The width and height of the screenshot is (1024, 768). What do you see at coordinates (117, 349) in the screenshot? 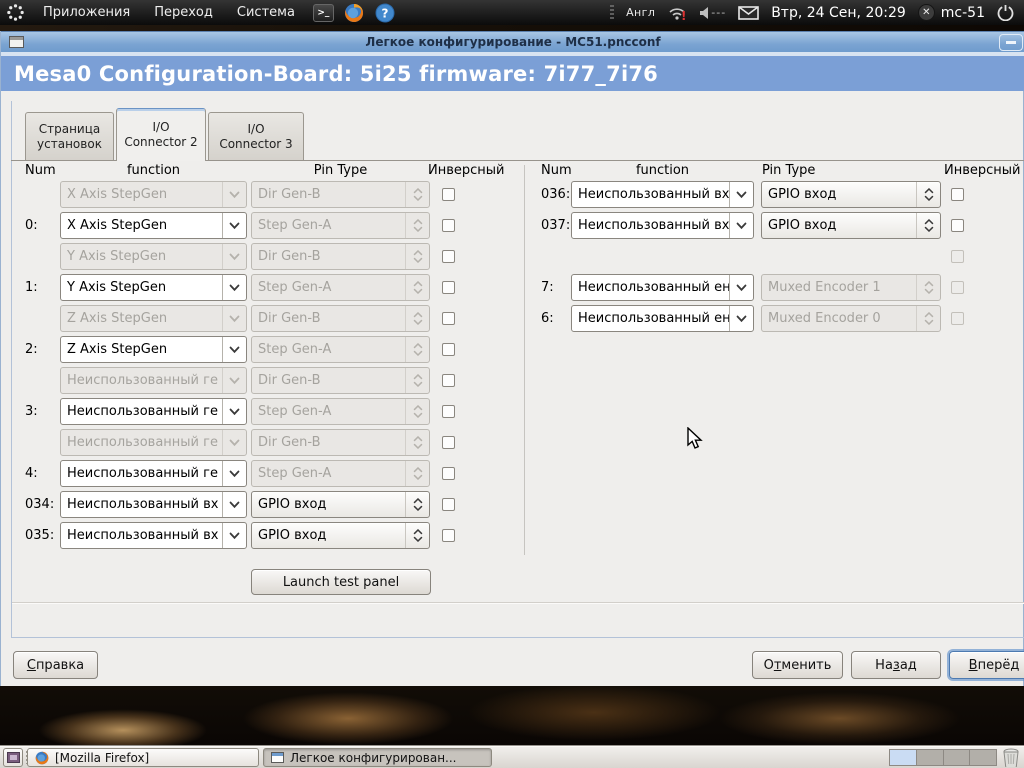
I see `function-value: Z Axis StepGen` at bounding box center [117, 349].